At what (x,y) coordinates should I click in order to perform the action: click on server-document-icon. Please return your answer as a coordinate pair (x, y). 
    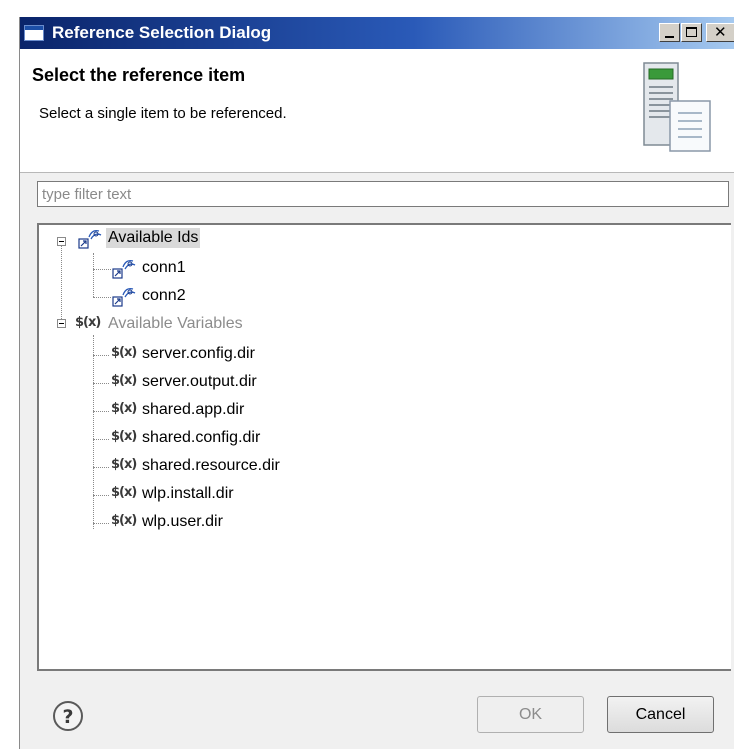
    Looking at the image, I should click on (677, 107).